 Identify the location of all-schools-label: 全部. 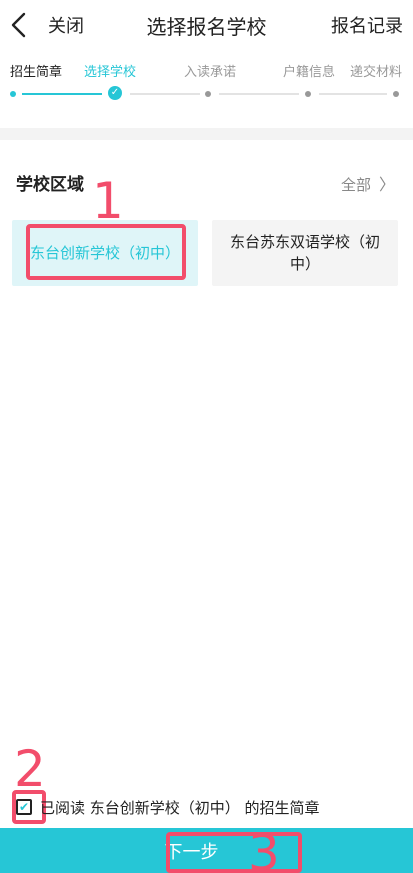
(355, 185).